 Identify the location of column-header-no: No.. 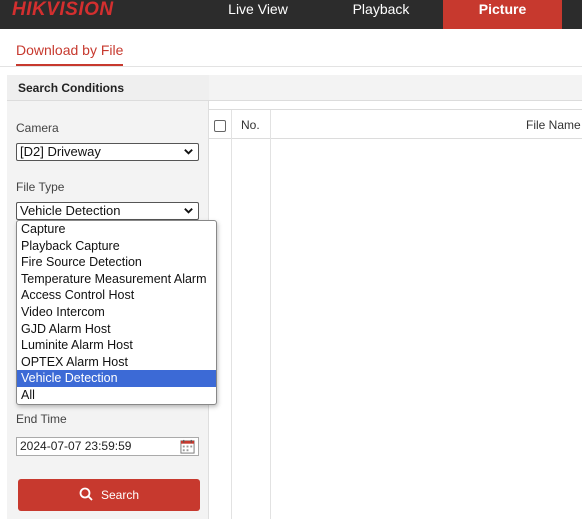
(250, 125).